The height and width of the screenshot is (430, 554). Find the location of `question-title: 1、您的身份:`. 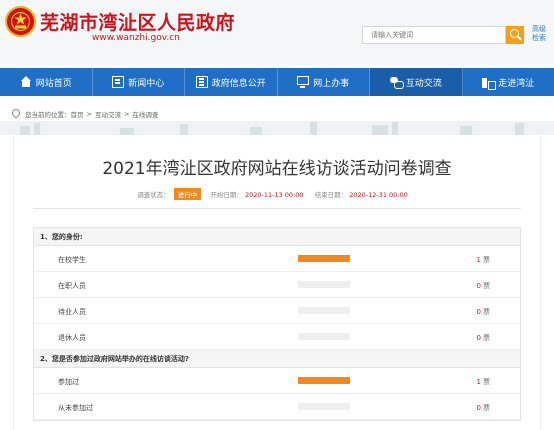

question-title: 1、您的身份: is located at coordinates (277, 237).